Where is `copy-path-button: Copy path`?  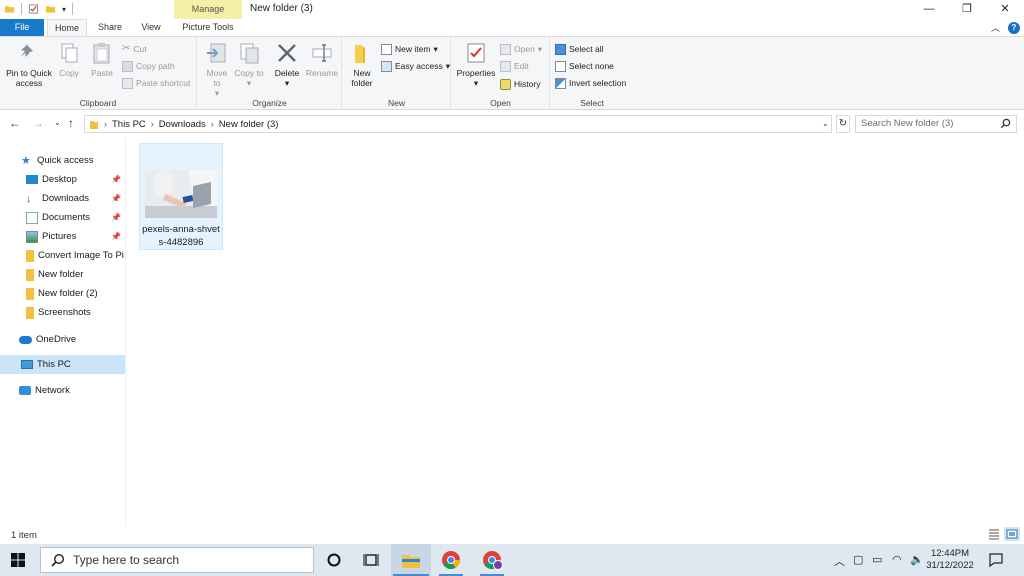
copy-path-button: Copy path is located at coordinates (148, 66).